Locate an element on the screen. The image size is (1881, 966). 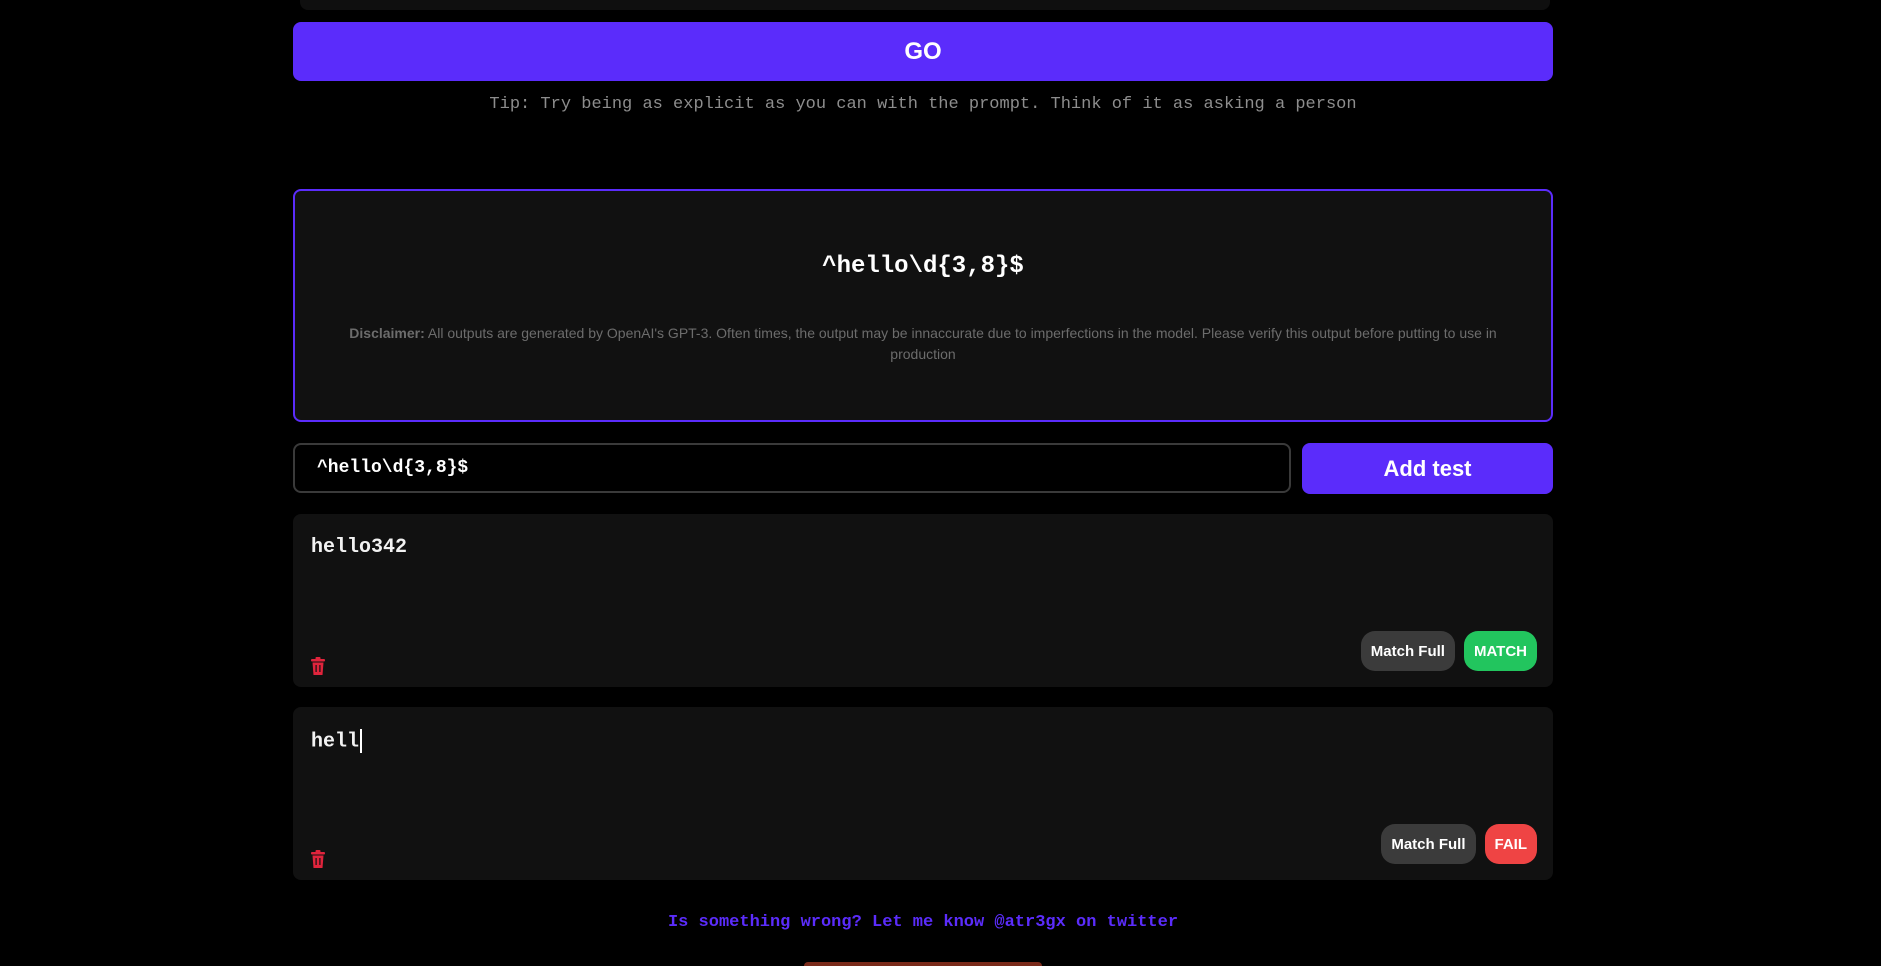
test-badges: Match Full FAIL is located at coordinates (1459, 844).